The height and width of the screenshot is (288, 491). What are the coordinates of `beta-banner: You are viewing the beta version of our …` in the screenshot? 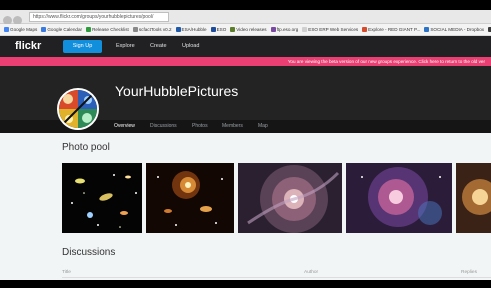 It's located at (245, 61).